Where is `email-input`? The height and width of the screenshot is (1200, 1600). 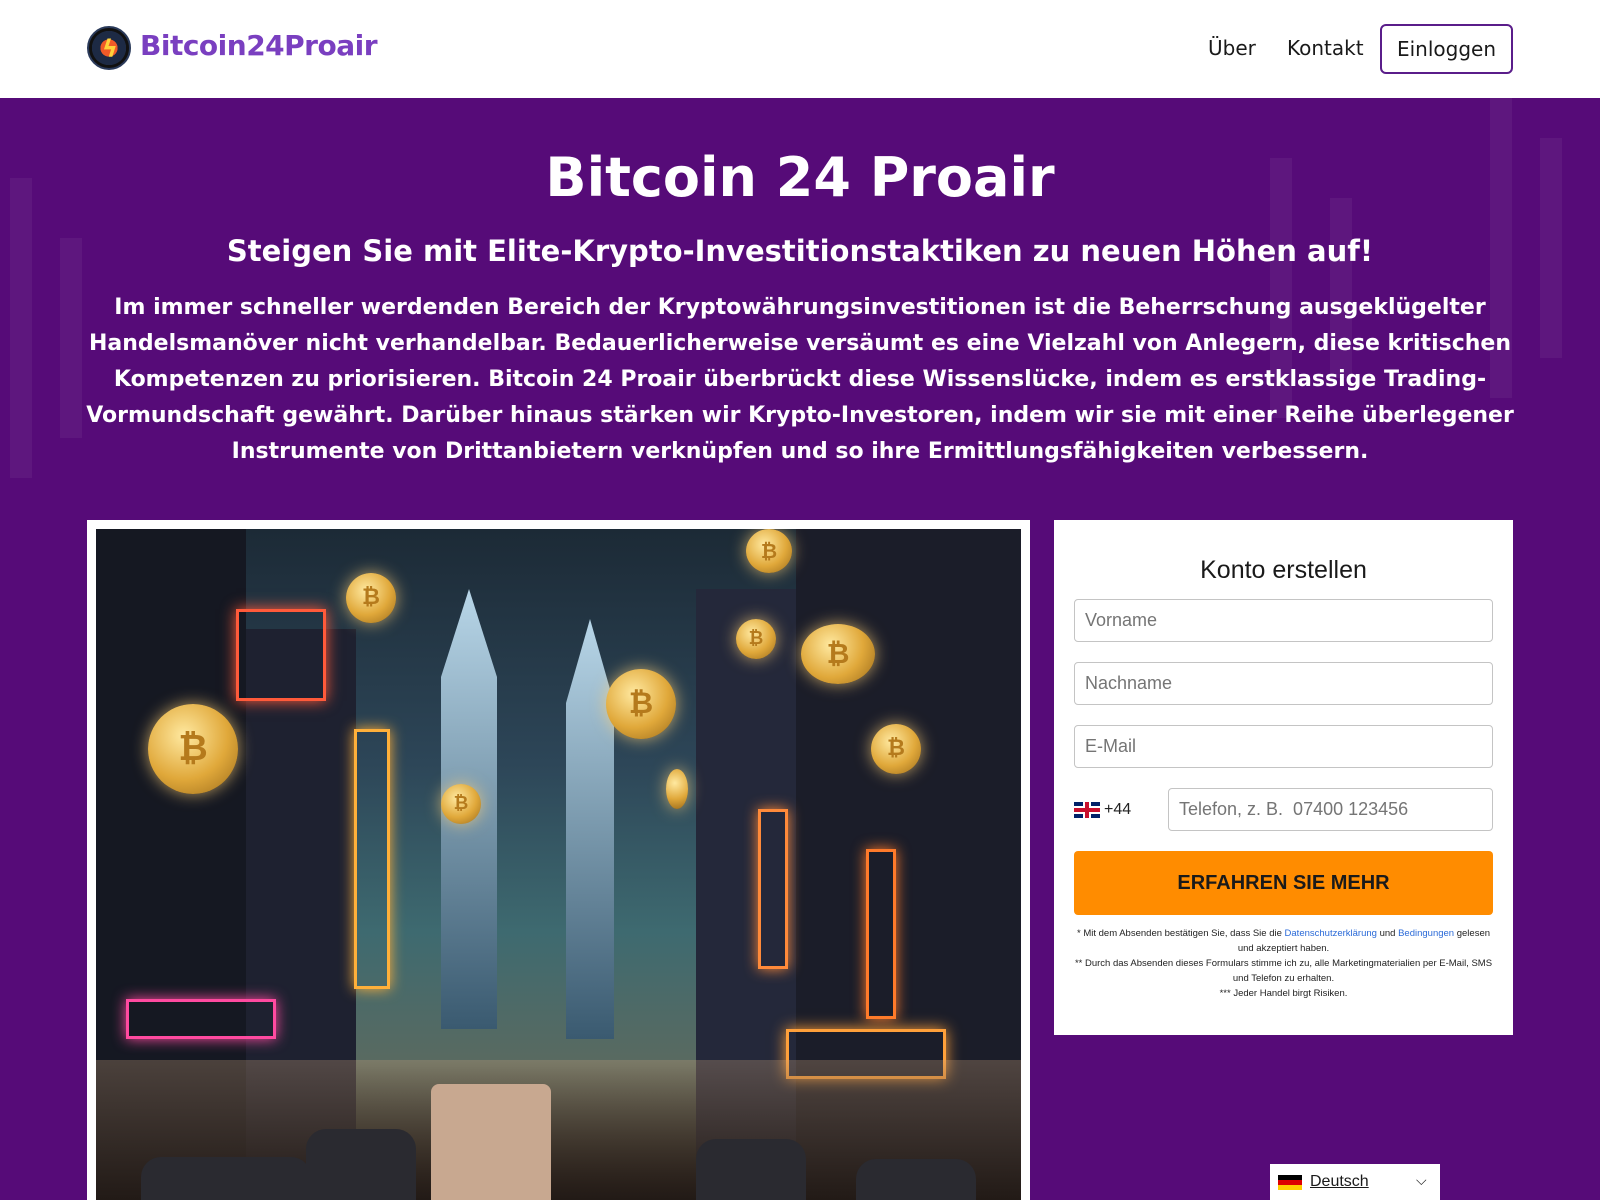 email-input is located at coordinates (1283, 746).